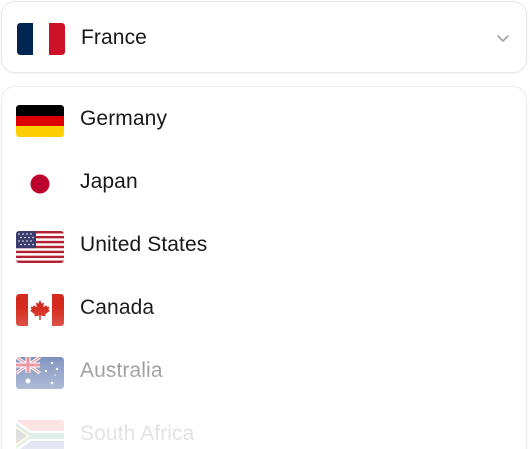  What do you see at coordinates (124, 118) in the screenshot?
I see `option-label: Germany` at bounding box center [124, 118].